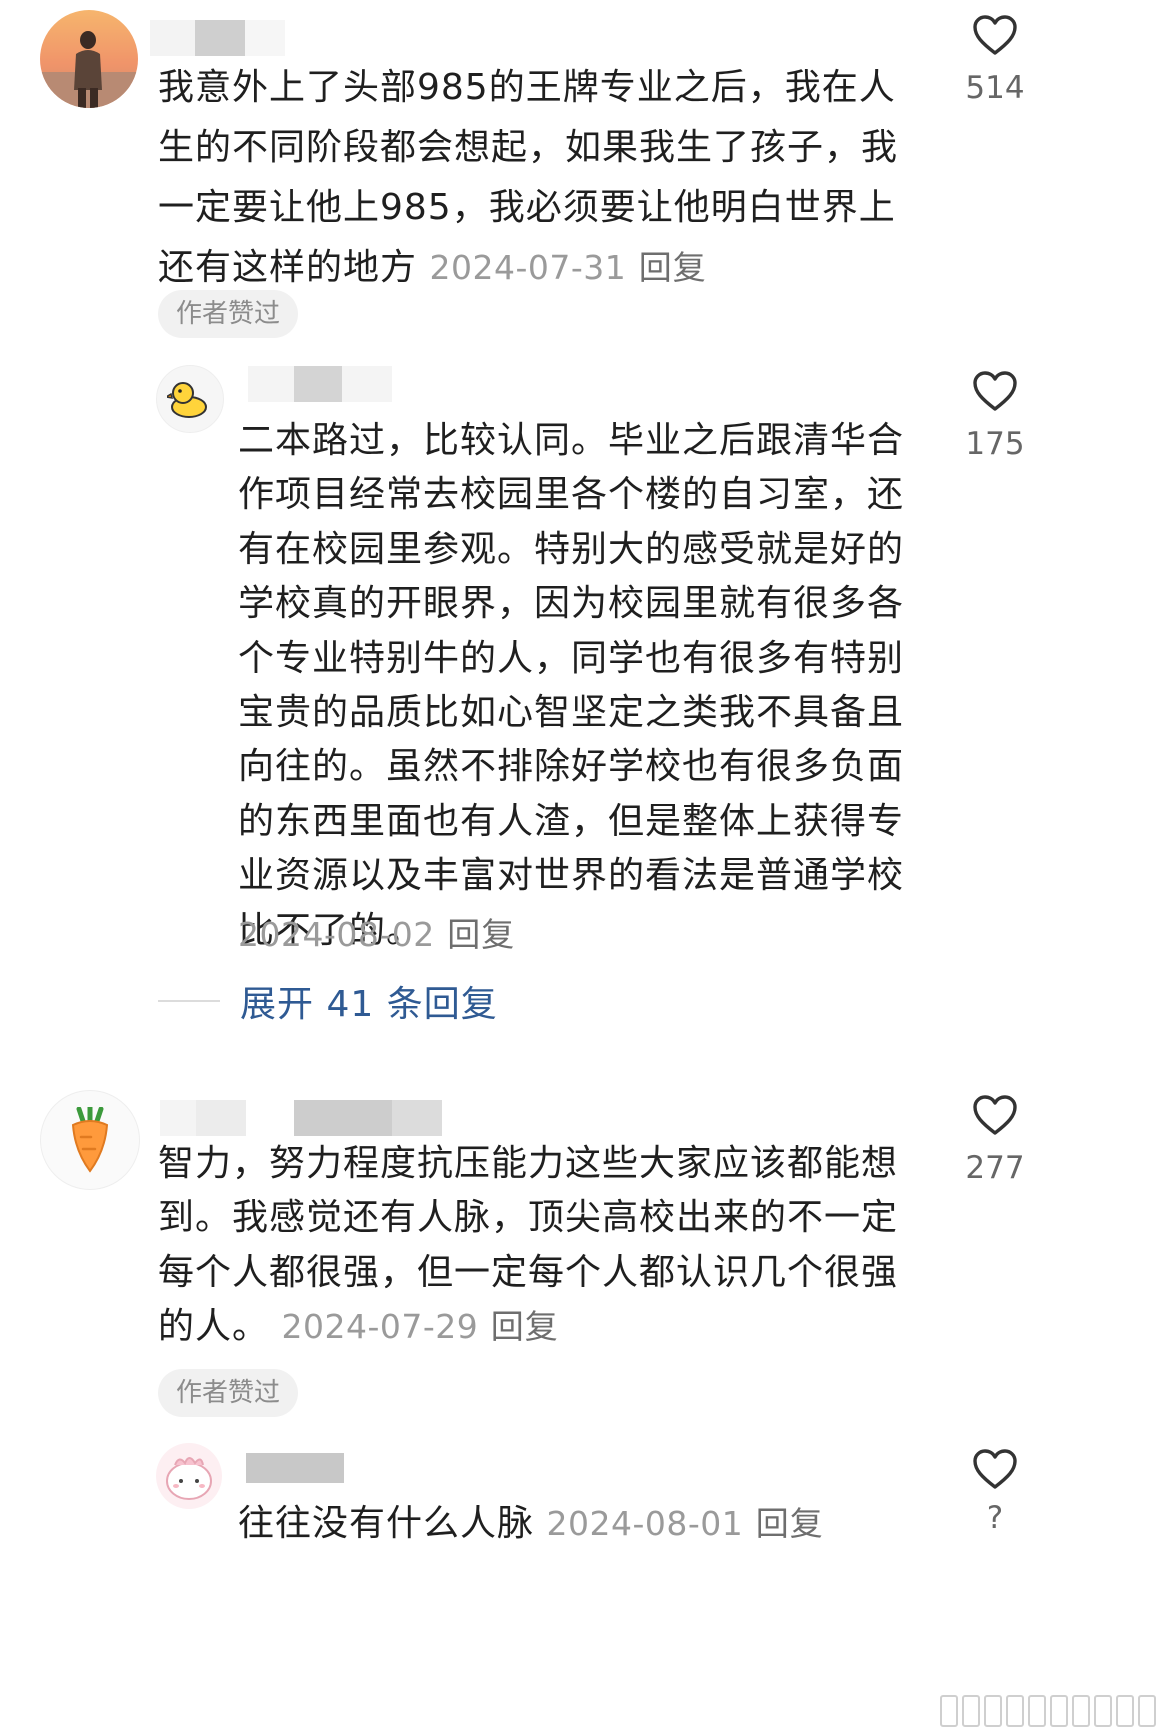 The width and height of the screenshot is (1170, 1733). I want to click on like-count: ?, so click(995, 1518).